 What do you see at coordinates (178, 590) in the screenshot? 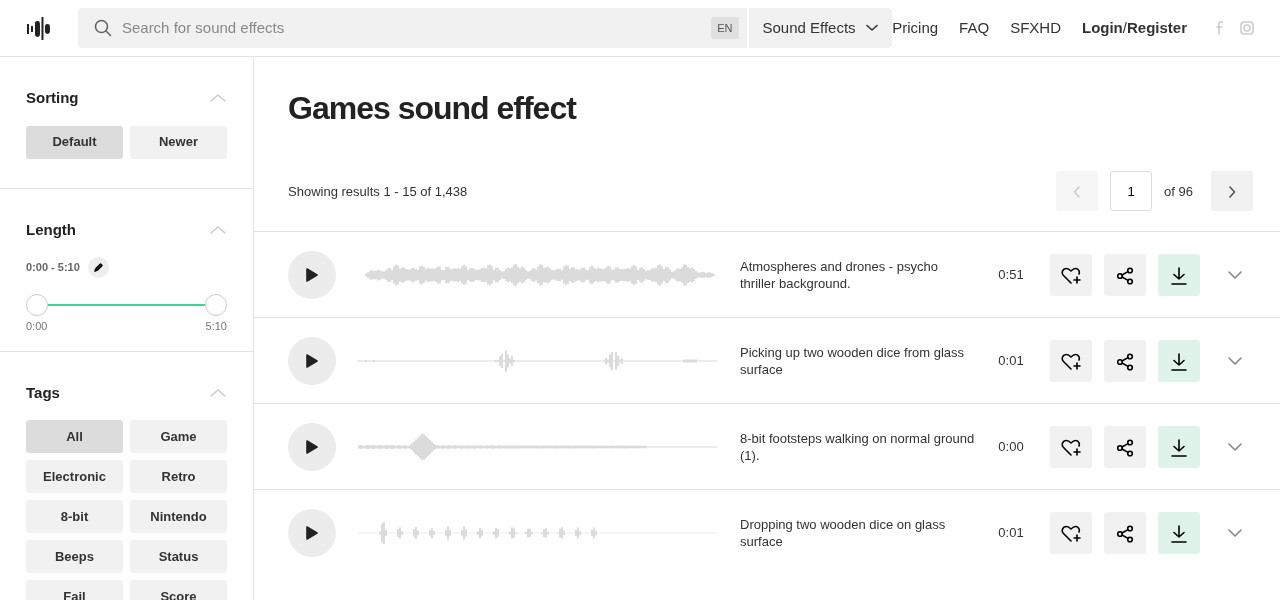
I see `tag-button: Score` at bounding box center [178, 590].